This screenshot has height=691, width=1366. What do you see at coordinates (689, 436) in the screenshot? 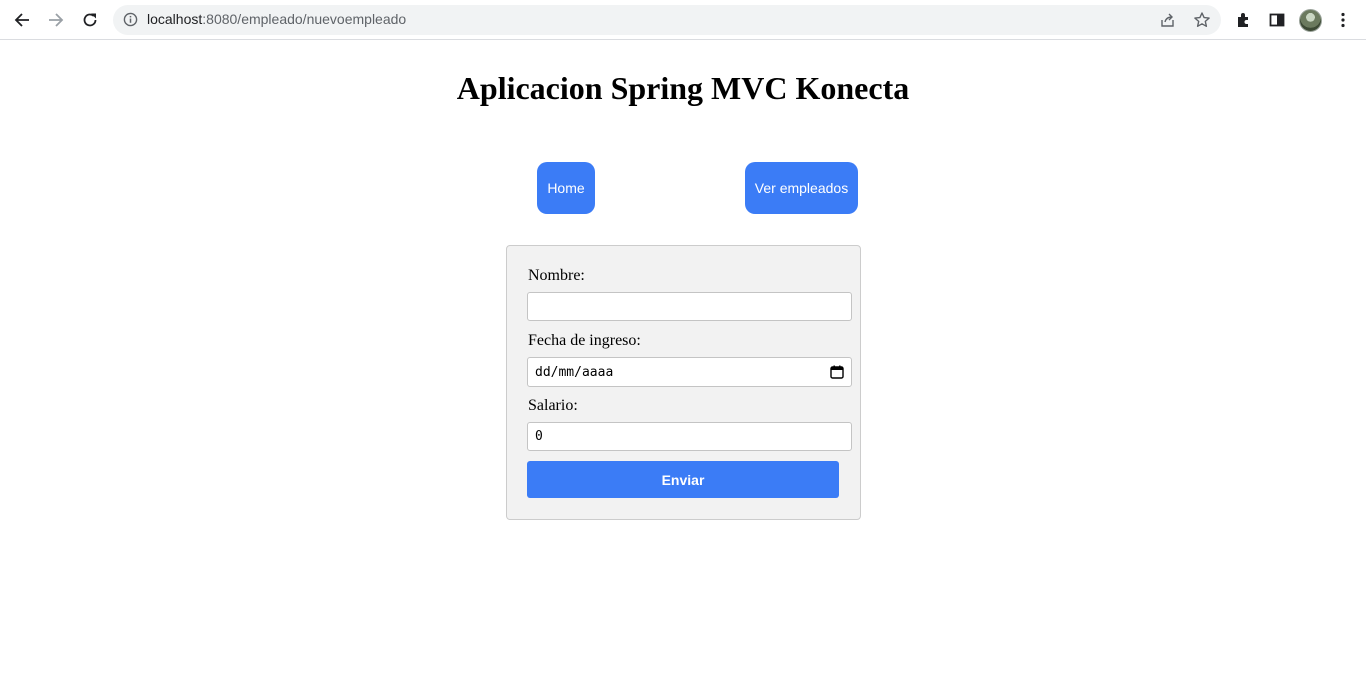
I see `salario-input: 0` at bounding box center [689, 436].